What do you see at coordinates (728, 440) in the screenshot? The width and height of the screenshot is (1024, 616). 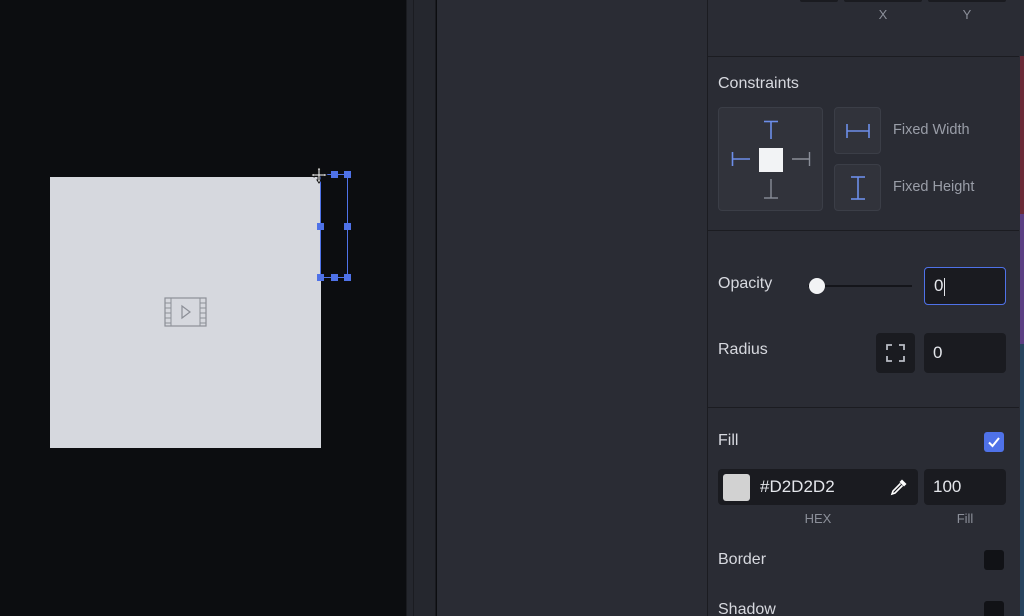 I see `fill-label: Fill` at bounding box center [728, 440].